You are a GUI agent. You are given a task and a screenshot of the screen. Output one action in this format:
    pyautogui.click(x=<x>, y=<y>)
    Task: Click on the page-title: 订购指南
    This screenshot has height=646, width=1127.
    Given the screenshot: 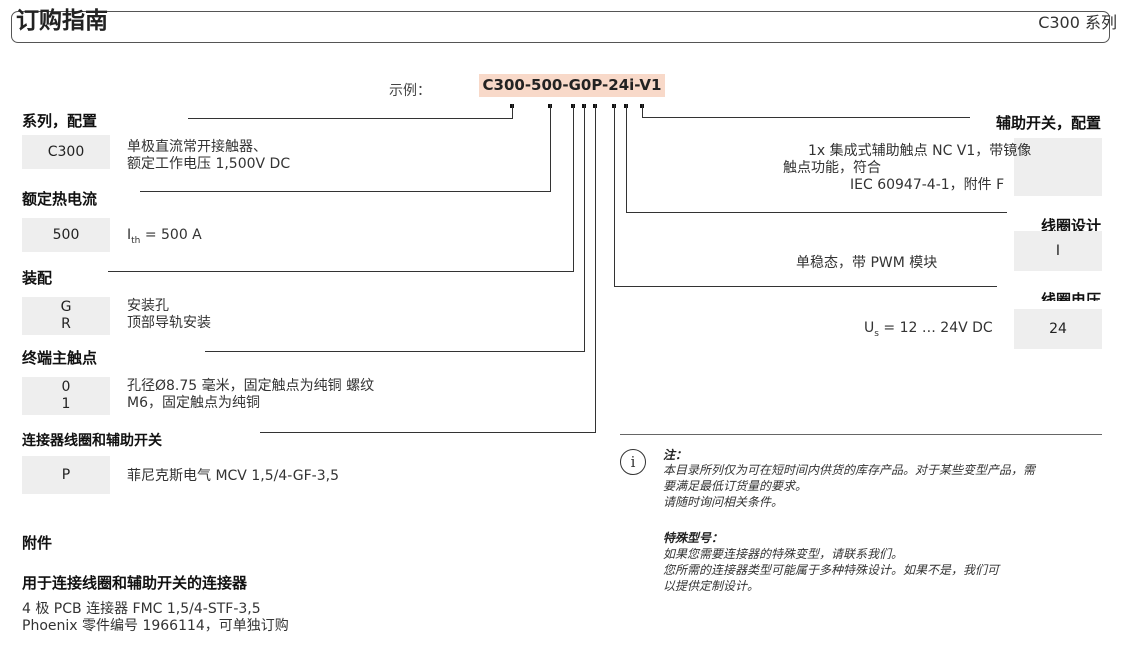 What is the action you would take?
    pyautogui.click(x=62, y=21)
    